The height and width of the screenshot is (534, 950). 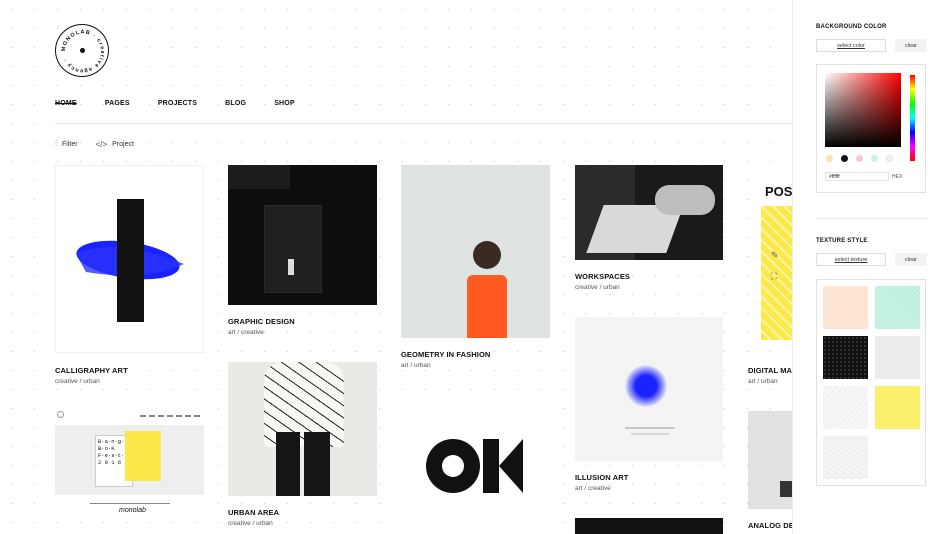 What do you see at coordinates (101, 144) in the screenshot?
I see `code-icon: </>` at bounding box center [101, 144].